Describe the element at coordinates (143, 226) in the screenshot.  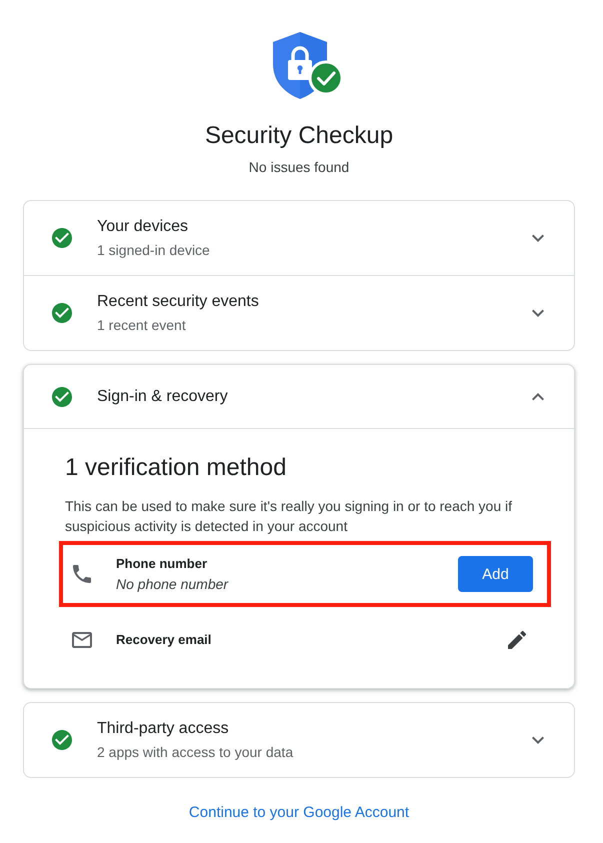
I see `section-title: Your devices` at that location.